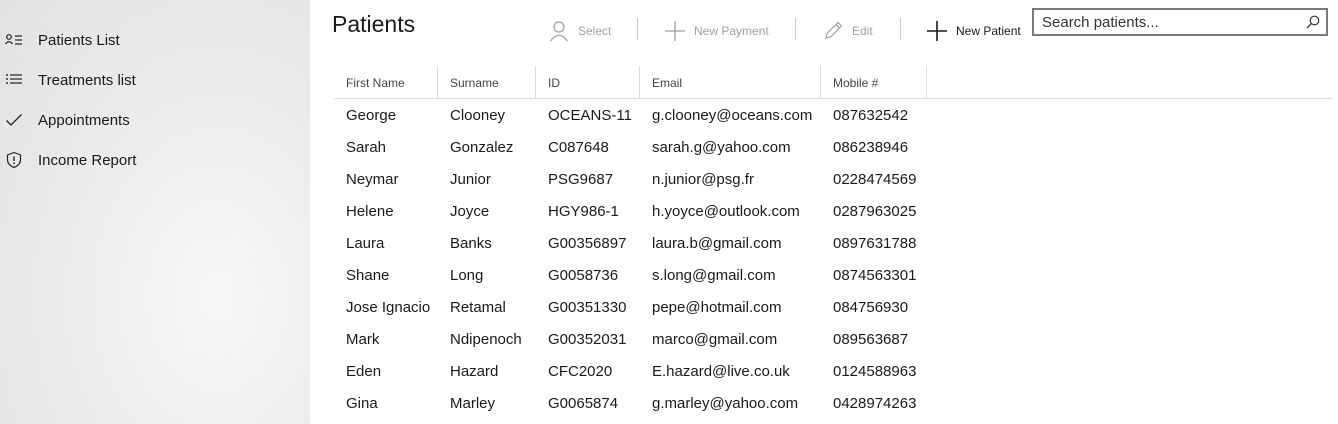  I want to click on email-cell: laura.b@gmail.com, so click(717, 243).